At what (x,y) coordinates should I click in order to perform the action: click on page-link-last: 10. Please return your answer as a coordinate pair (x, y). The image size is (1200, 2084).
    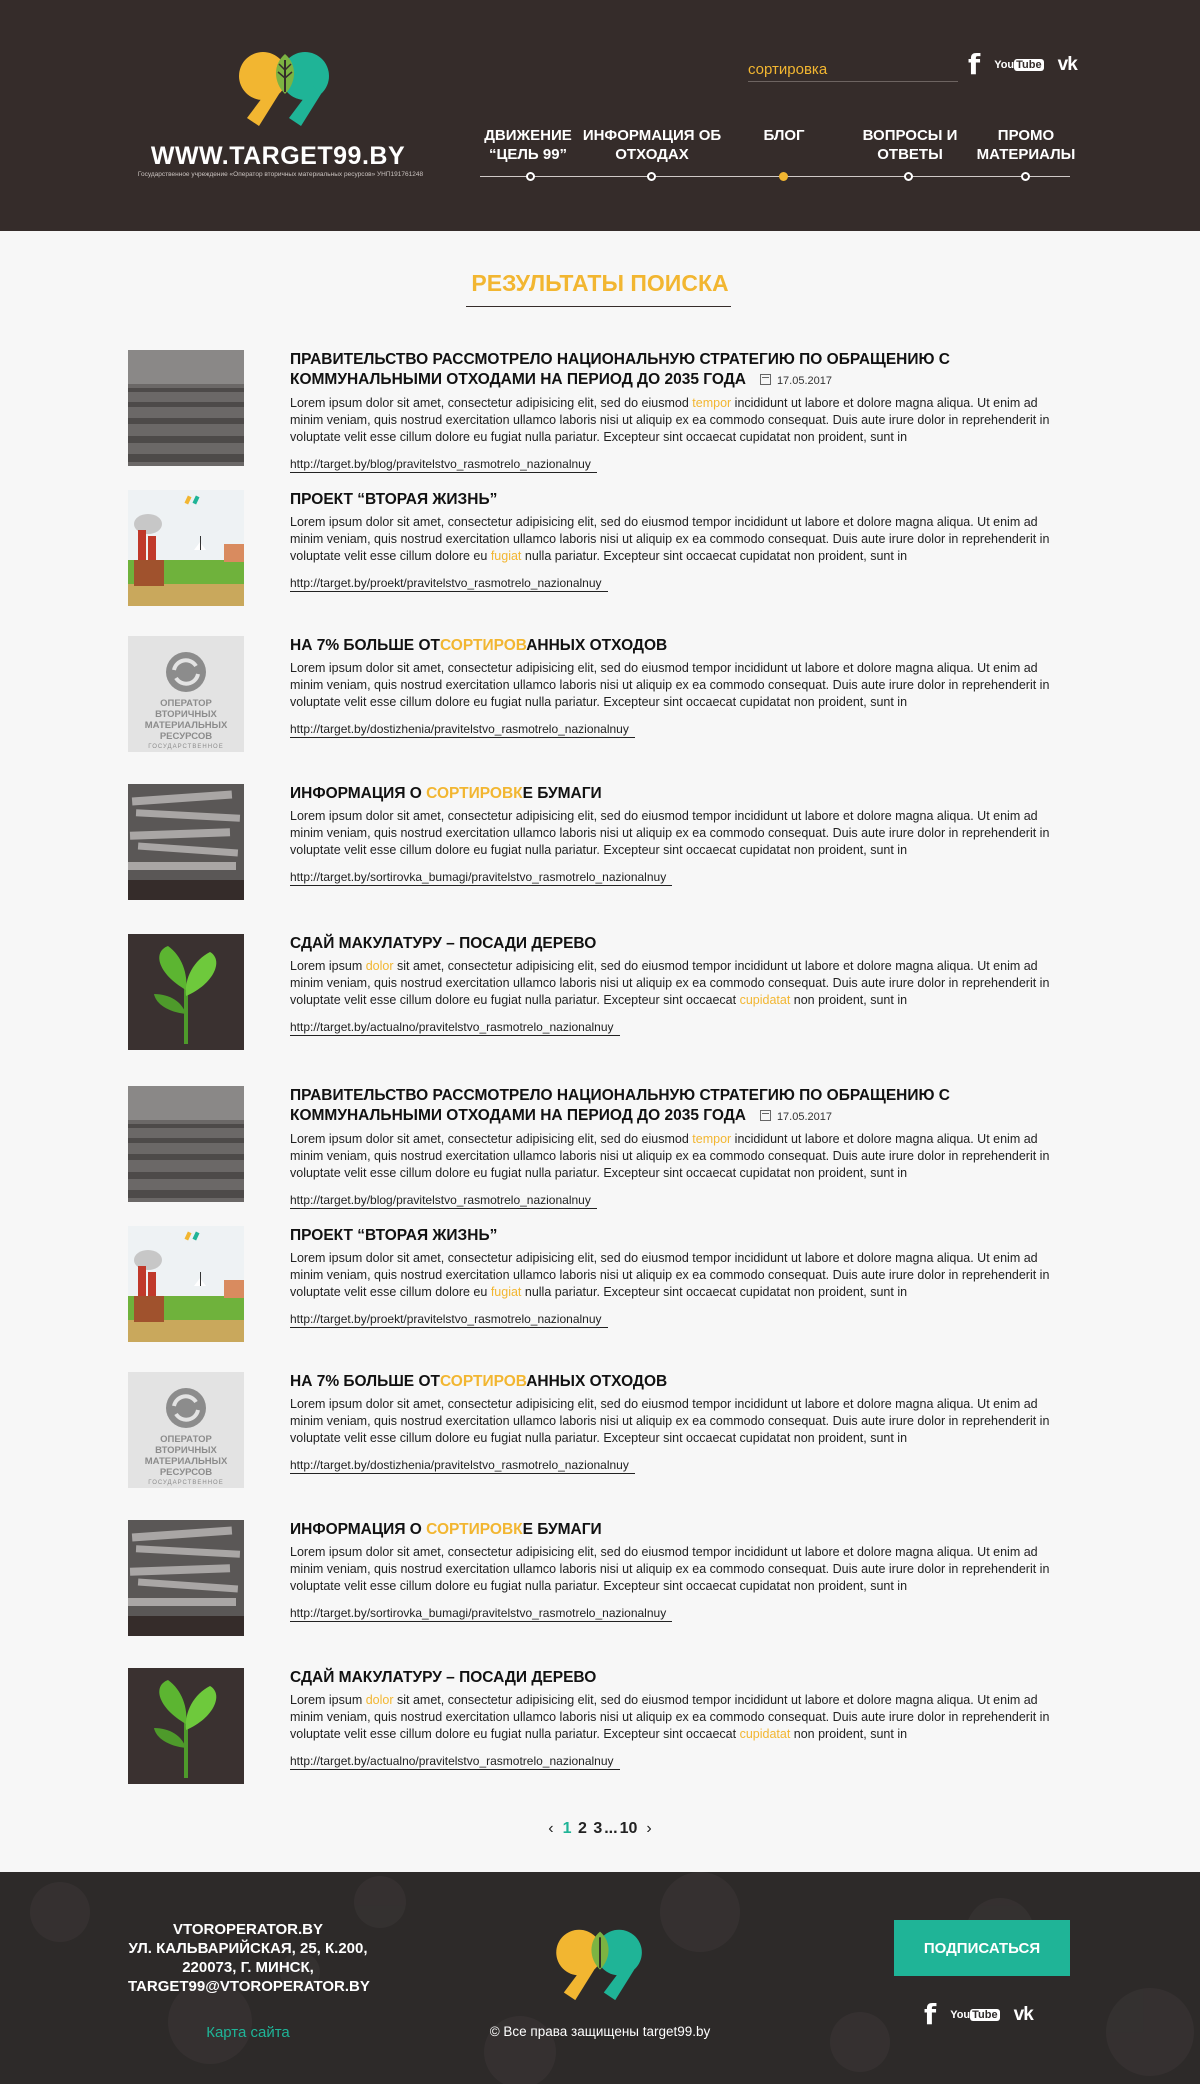
    Looking at the image, I should click on (629, 1829).